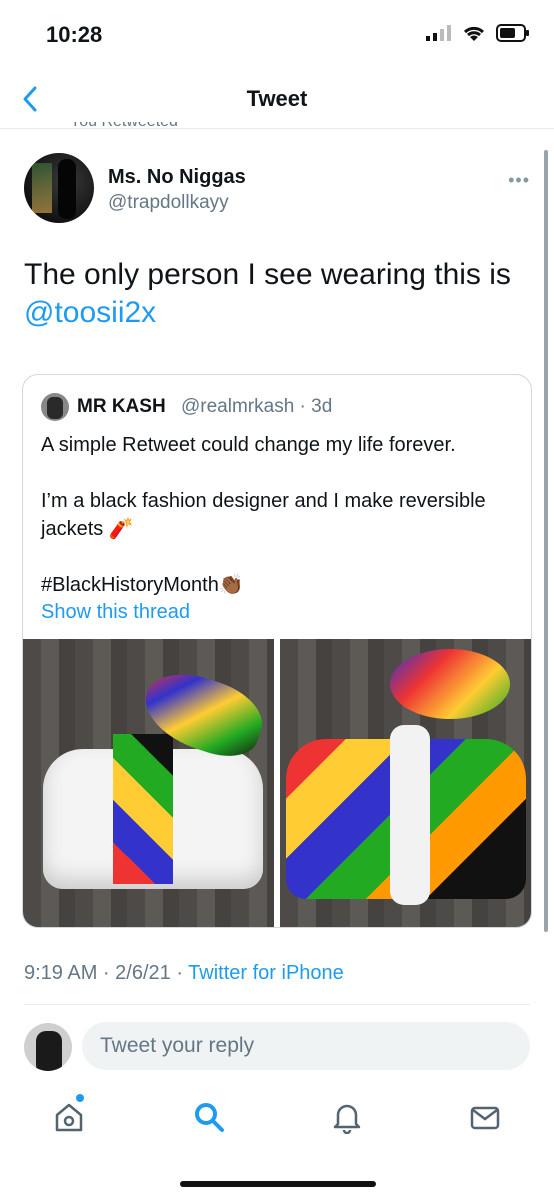  What do you see at coordinates (277, 1004) in the screenshot?
I see `divider` at bounding box center [277, 1004].